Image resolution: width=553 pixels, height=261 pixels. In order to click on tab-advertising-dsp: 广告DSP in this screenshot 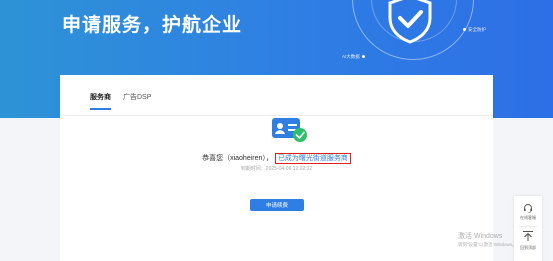, I will do `click(137, 101)`.